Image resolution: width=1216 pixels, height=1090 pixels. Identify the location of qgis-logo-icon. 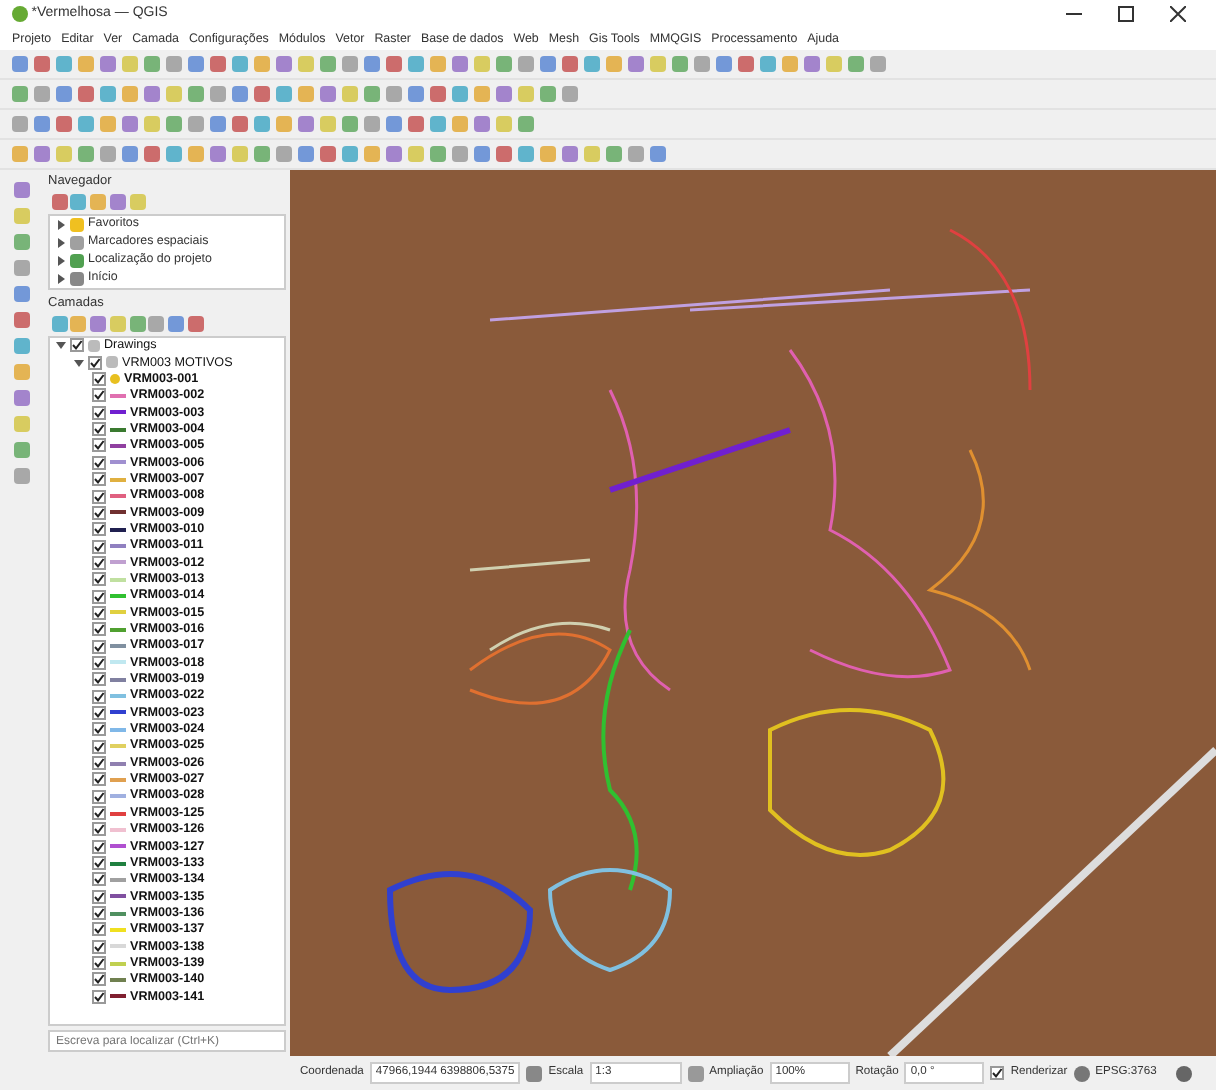
(20, 14).